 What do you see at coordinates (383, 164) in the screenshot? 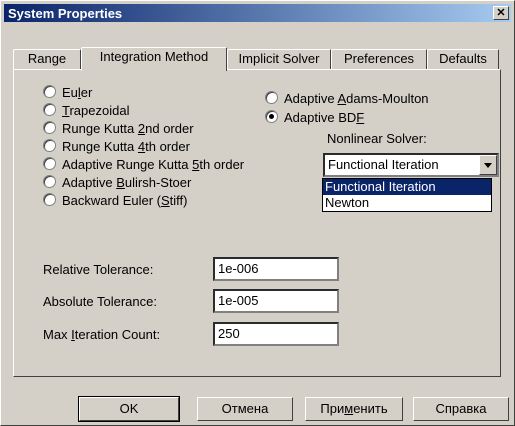
I see `nonlinear-solver-value: Functional Iteration` at bounding box center [383, 164].